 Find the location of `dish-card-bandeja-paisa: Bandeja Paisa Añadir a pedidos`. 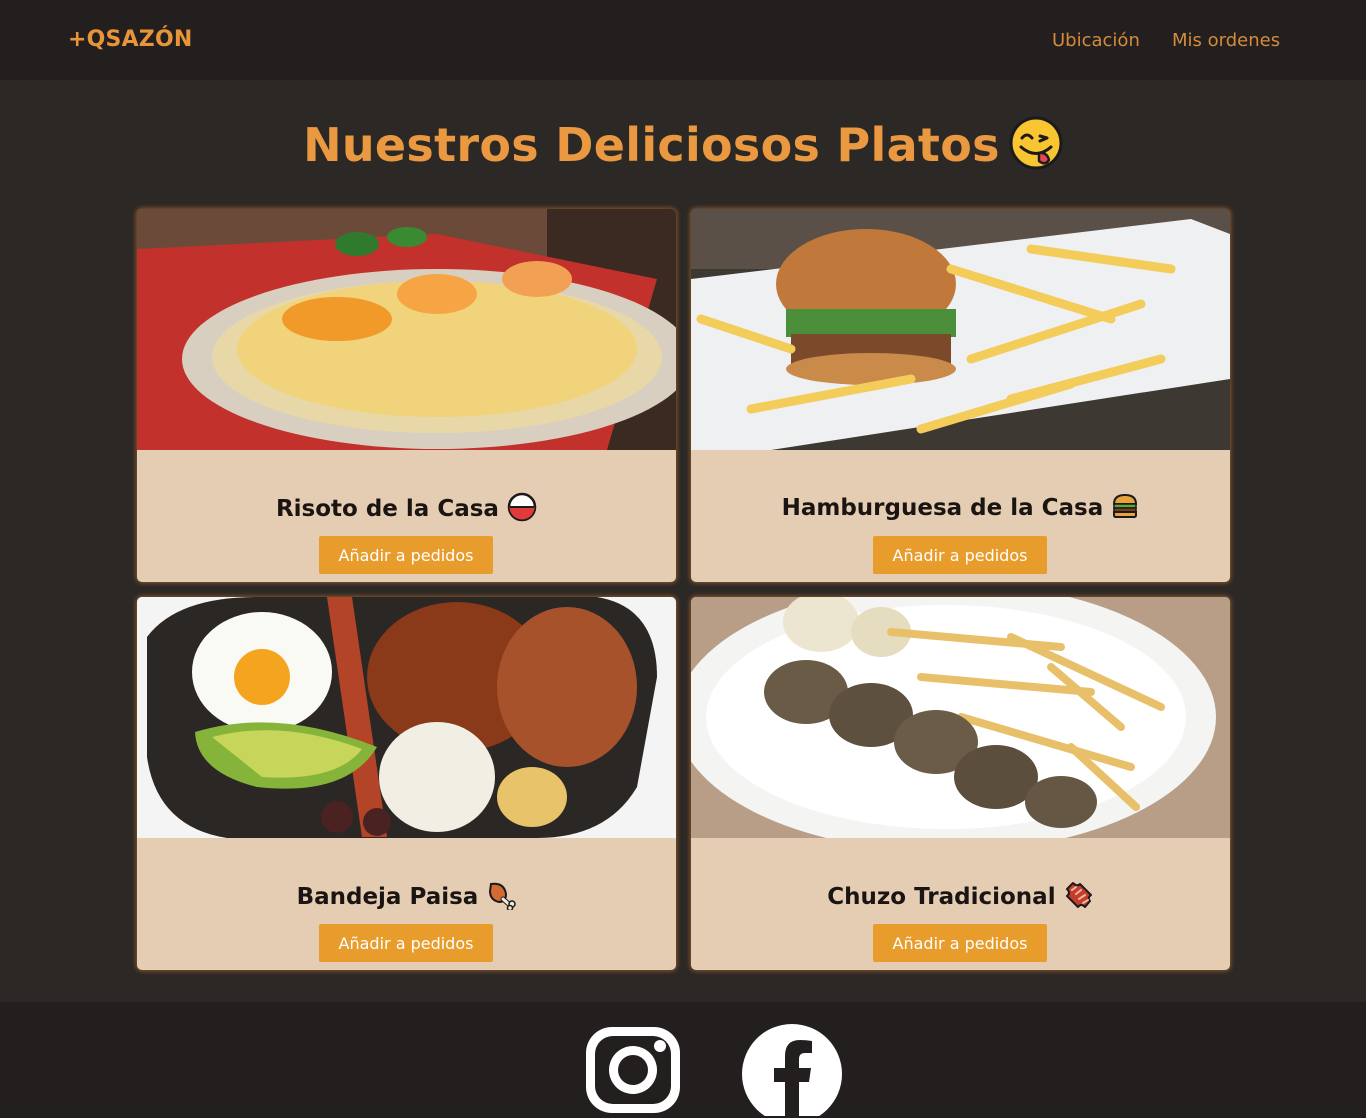

dish-card-bandeja-paisa: Bandeja Paisa Añadir a pedidos is located at coordinates (406, 783).